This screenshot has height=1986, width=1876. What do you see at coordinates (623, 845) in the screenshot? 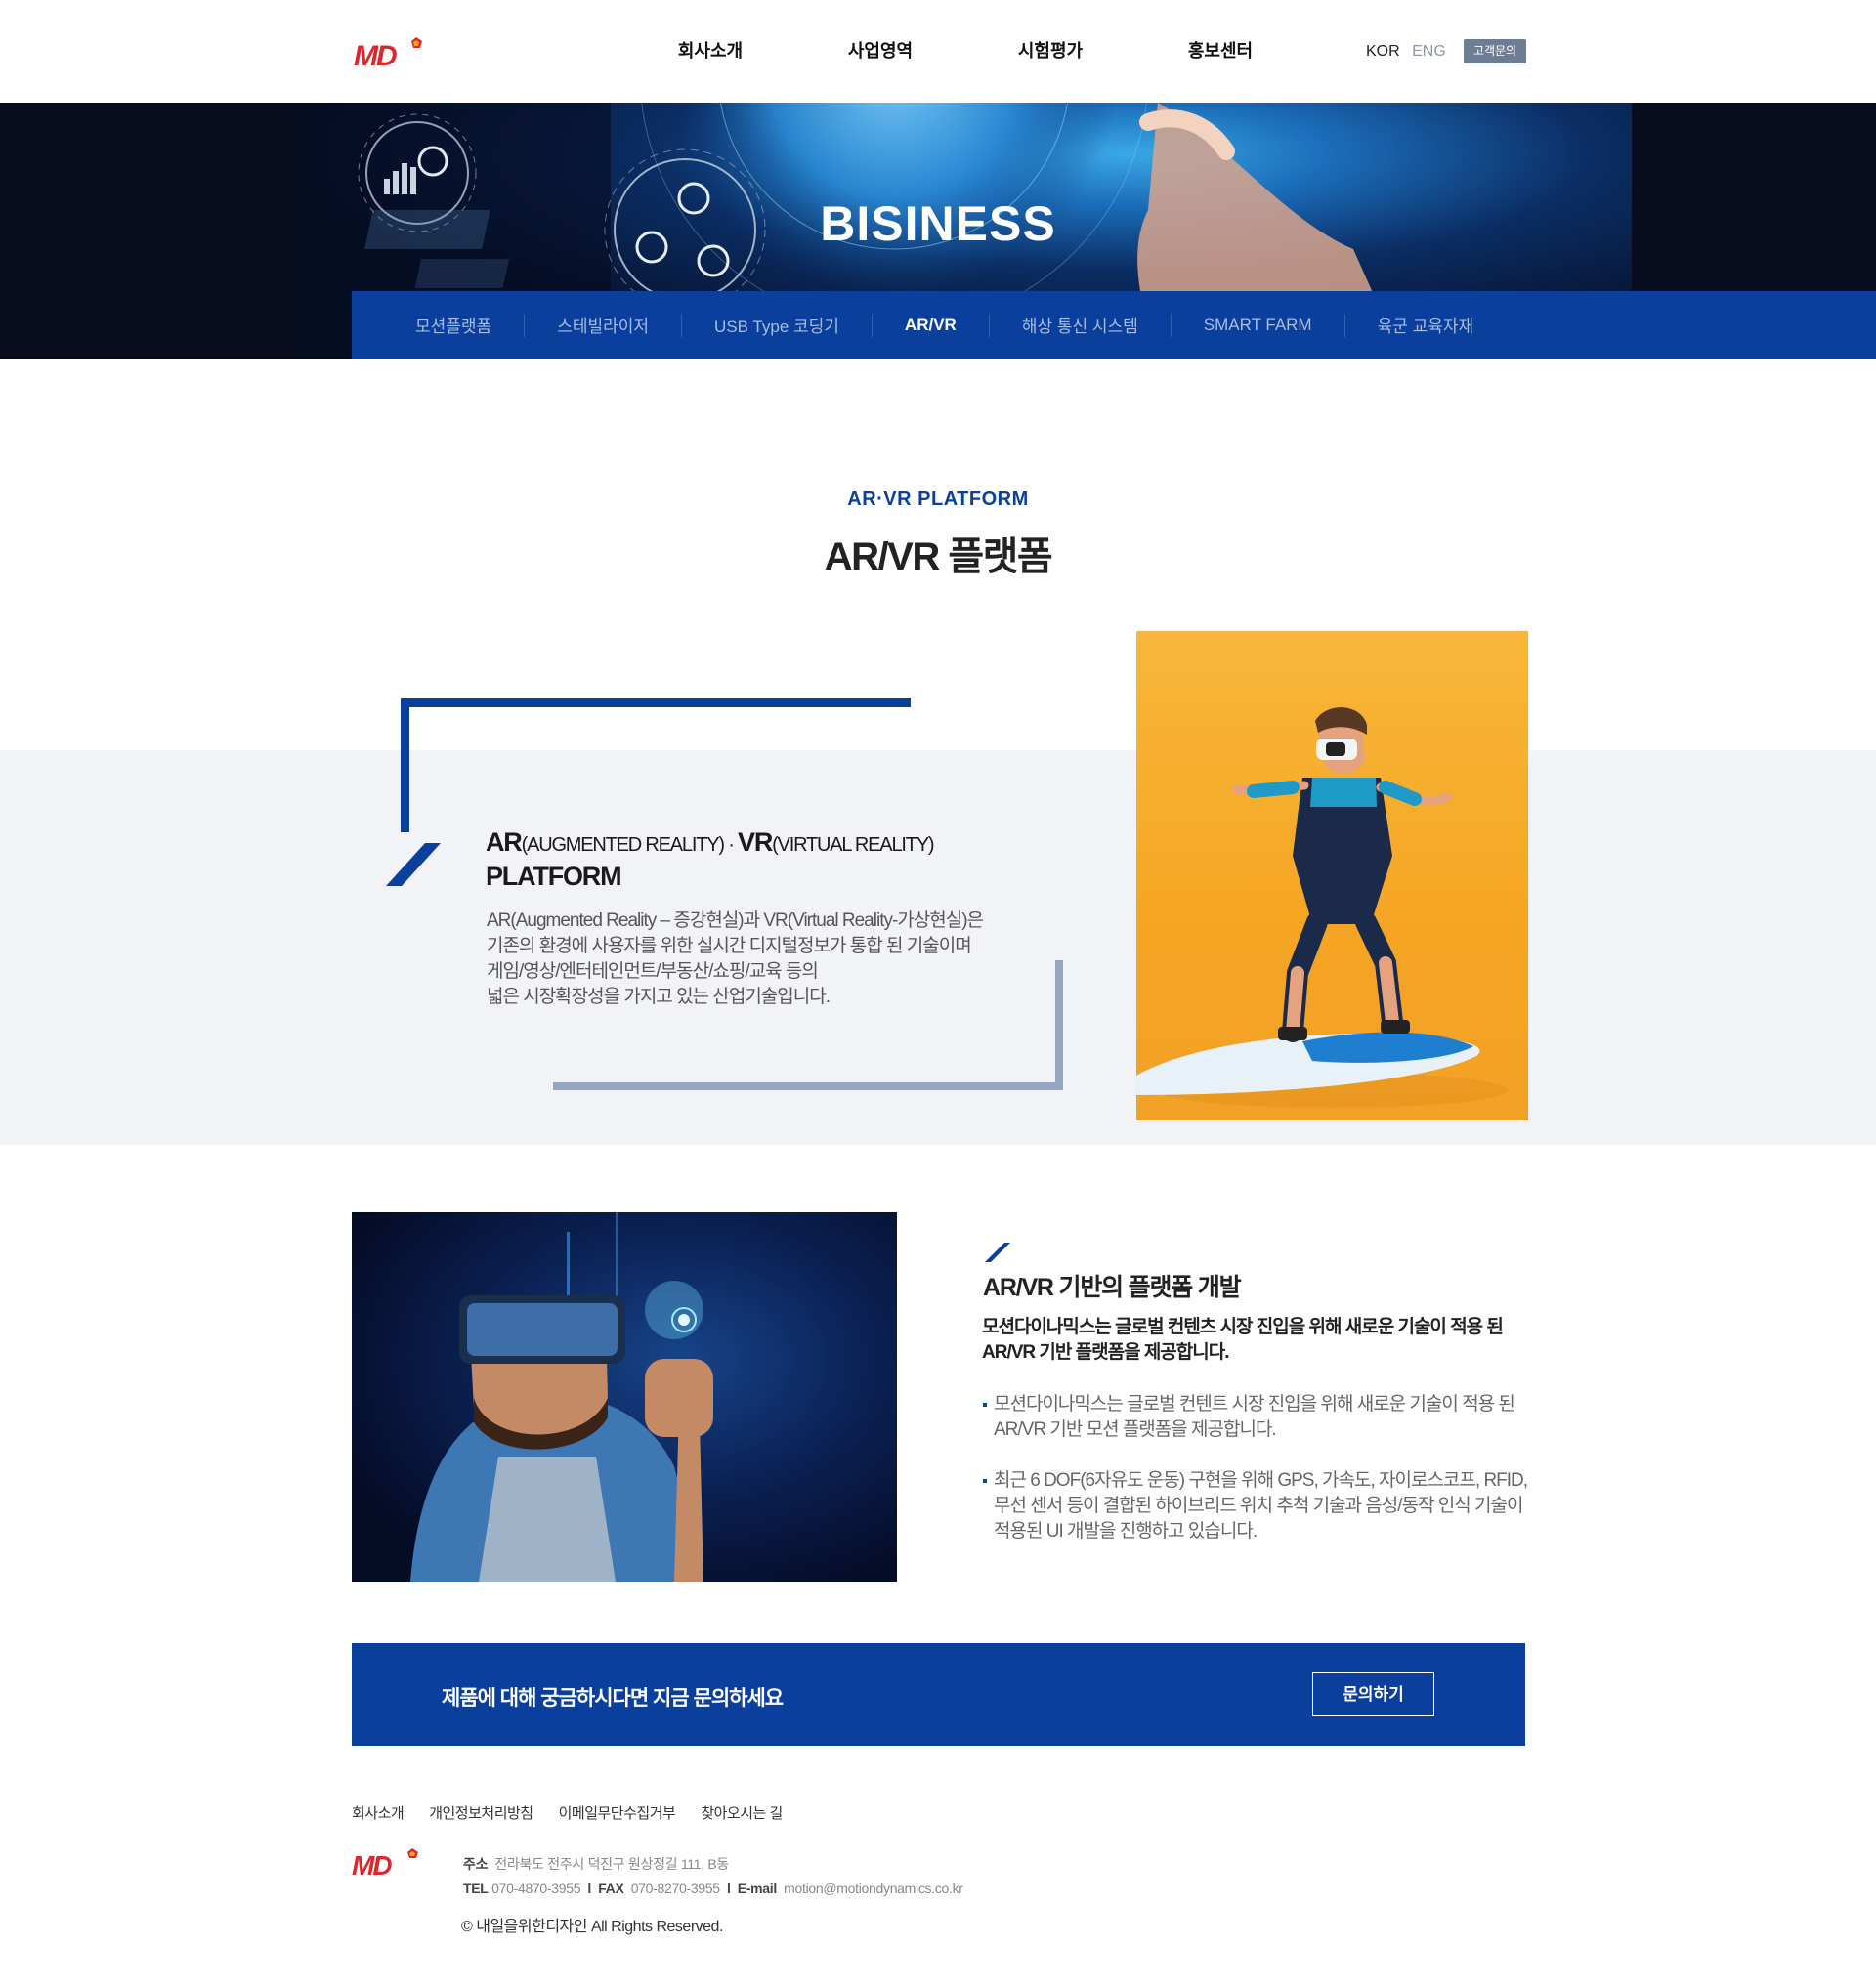
I see `heading-ar-sub: (AUGMENTED REALITY)` at bounding box center [623, 845].